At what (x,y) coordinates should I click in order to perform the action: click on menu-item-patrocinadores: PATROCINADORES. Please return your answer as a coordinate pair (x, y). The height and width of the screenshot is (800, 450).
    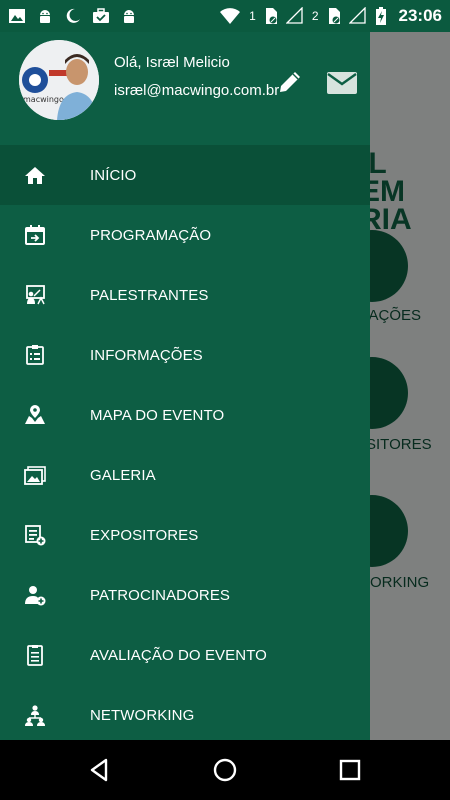
    Looking at the image, I should click on (185, 595).